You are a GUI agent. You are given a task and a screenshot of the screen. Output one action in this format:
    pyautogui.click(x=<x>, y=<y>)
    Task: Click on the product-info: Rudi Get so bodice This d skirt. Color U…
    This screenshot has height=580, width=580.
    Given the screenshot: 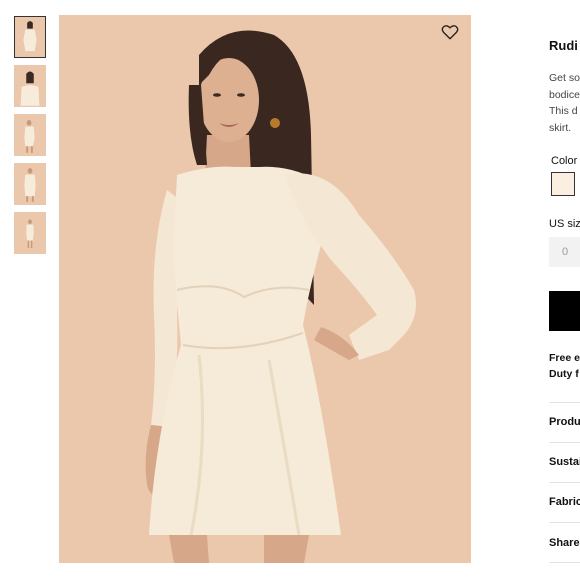 What is the action you would take?
    pyautogui.click(x=564, y=290)
    